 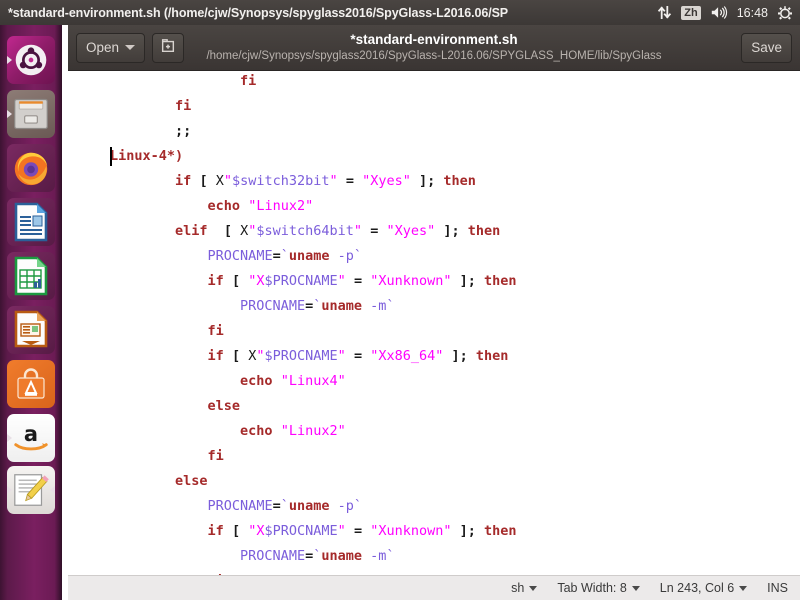 I want to click on gedit-pencil-icon, so click(x=31, y=490).